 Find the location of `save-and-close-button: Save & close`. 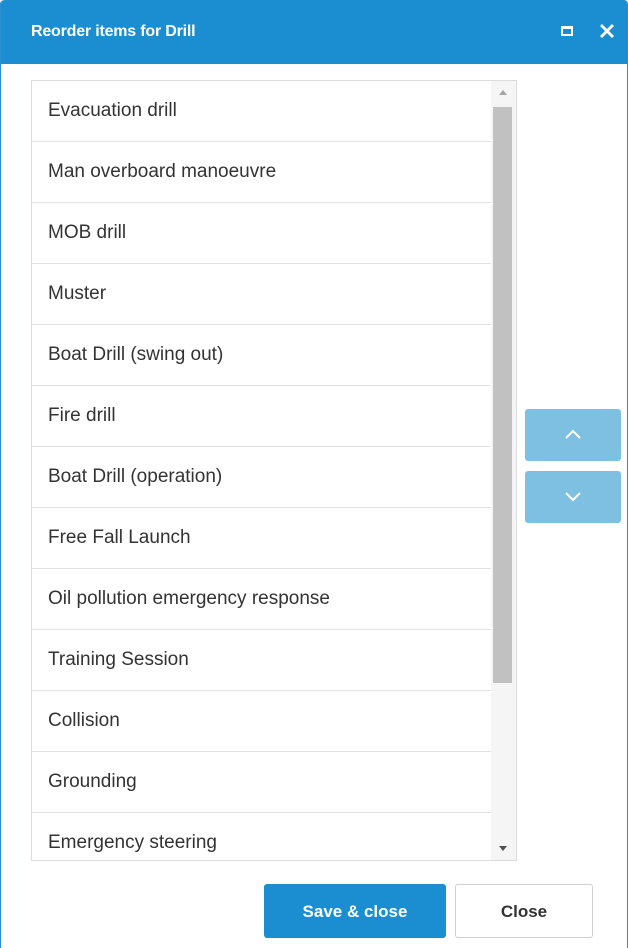

save-and-close-button: Save & close is located at coordinates (355, 911).